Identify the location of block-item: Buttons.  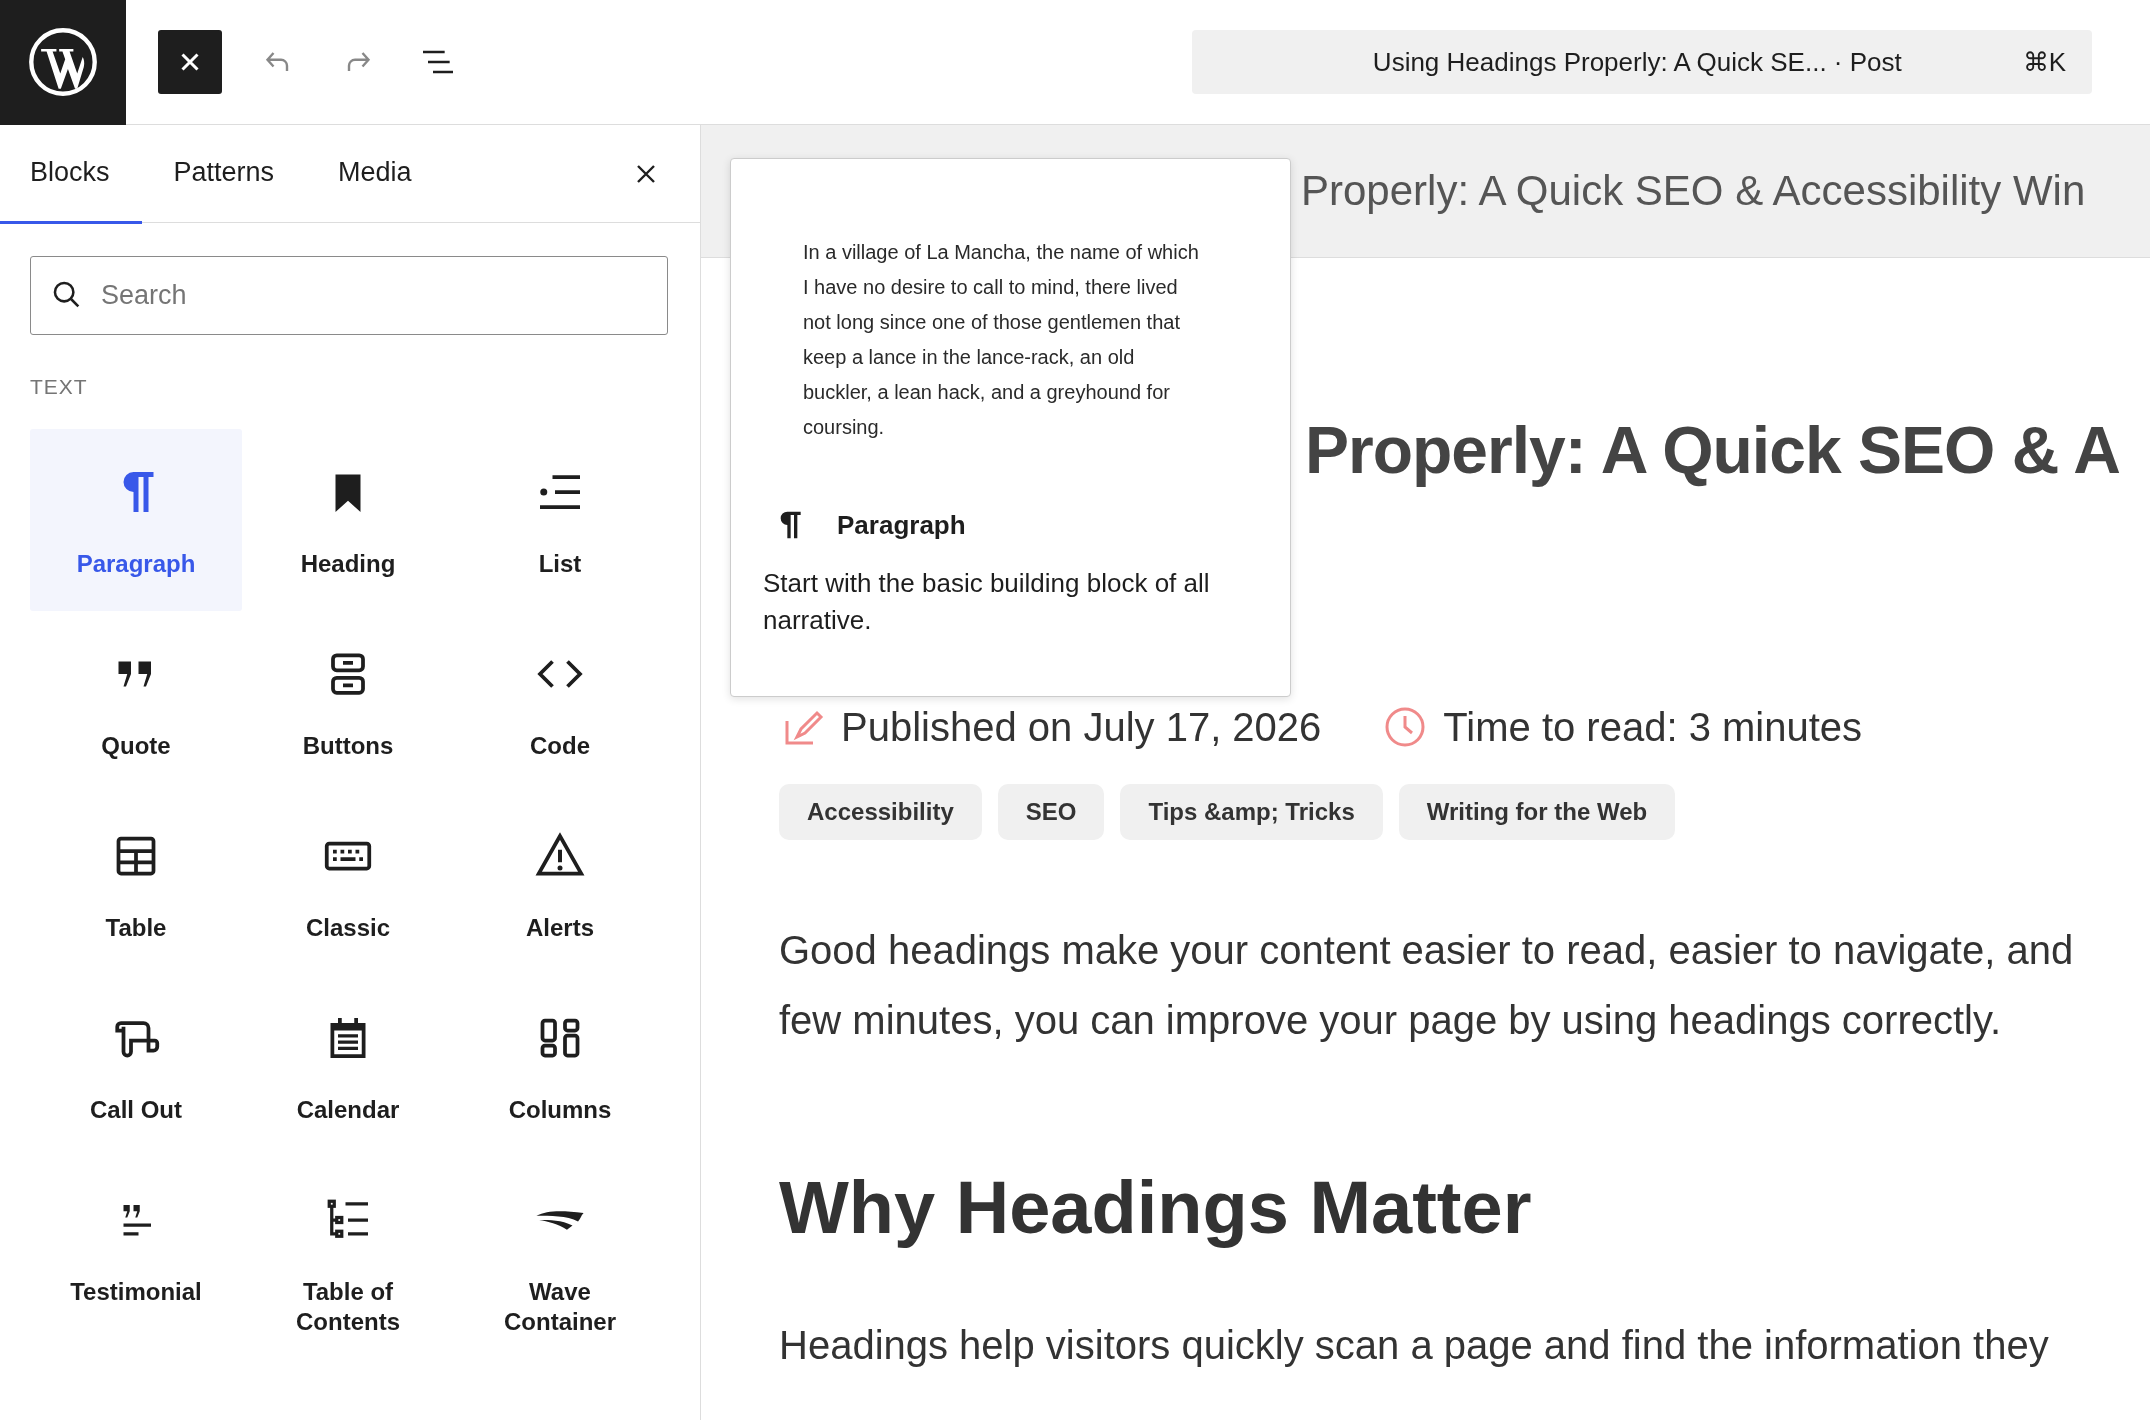
(348, 702).